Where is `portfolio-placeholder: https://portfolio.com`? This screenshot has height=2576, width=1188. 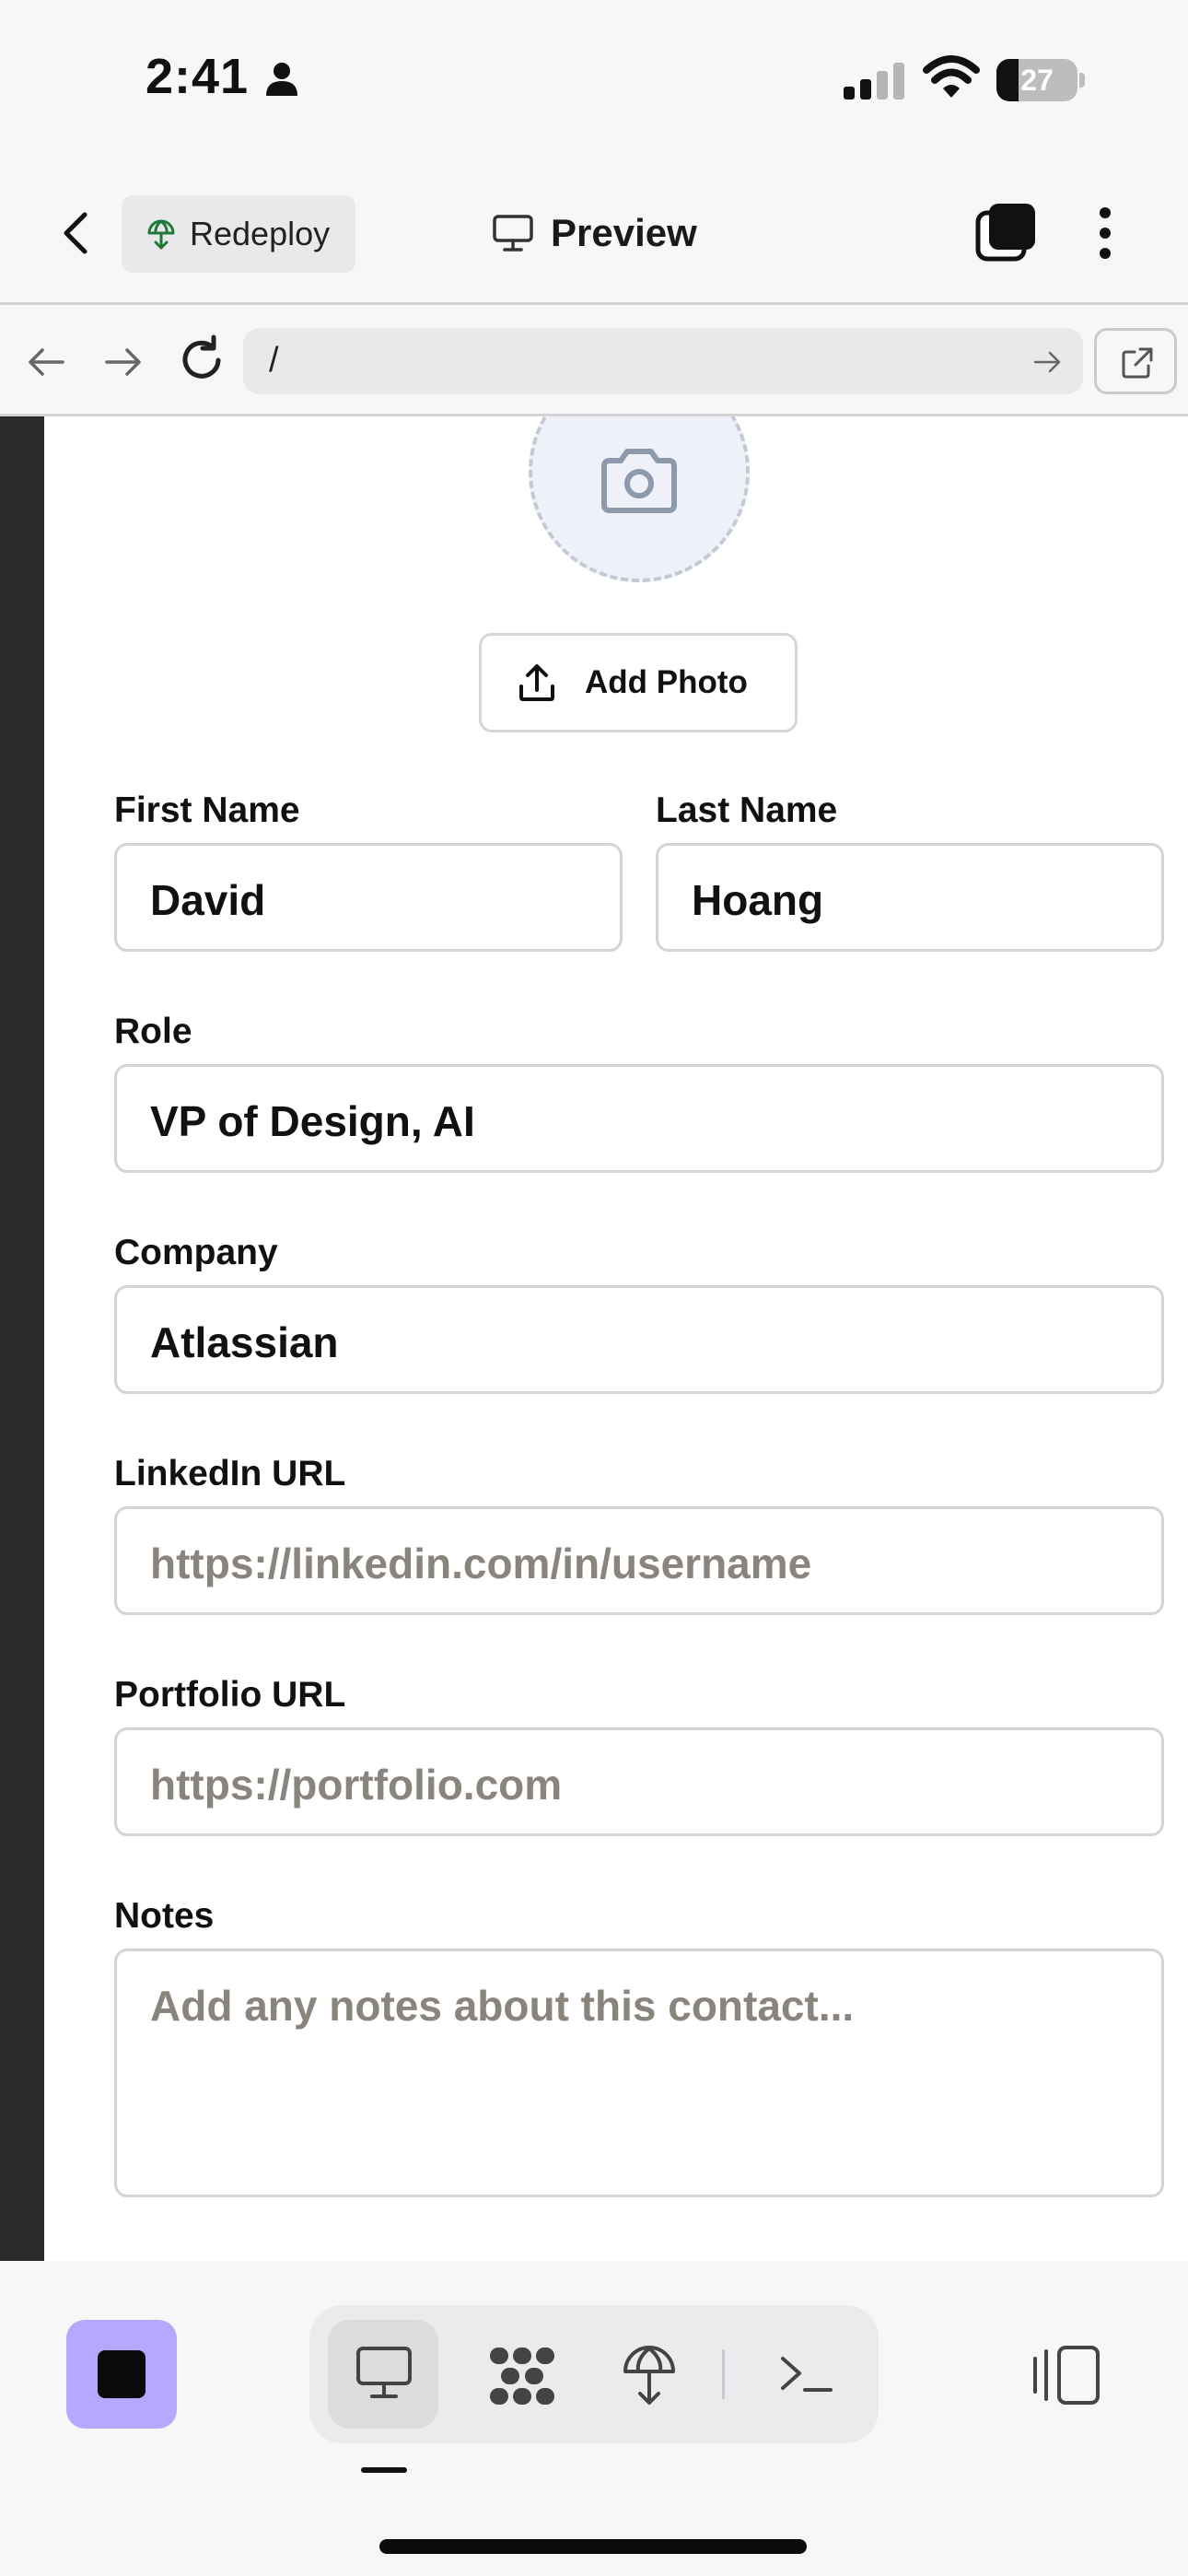
portfolio-placeholder: https://portfolio.com is located at coordinates (356, 1785).